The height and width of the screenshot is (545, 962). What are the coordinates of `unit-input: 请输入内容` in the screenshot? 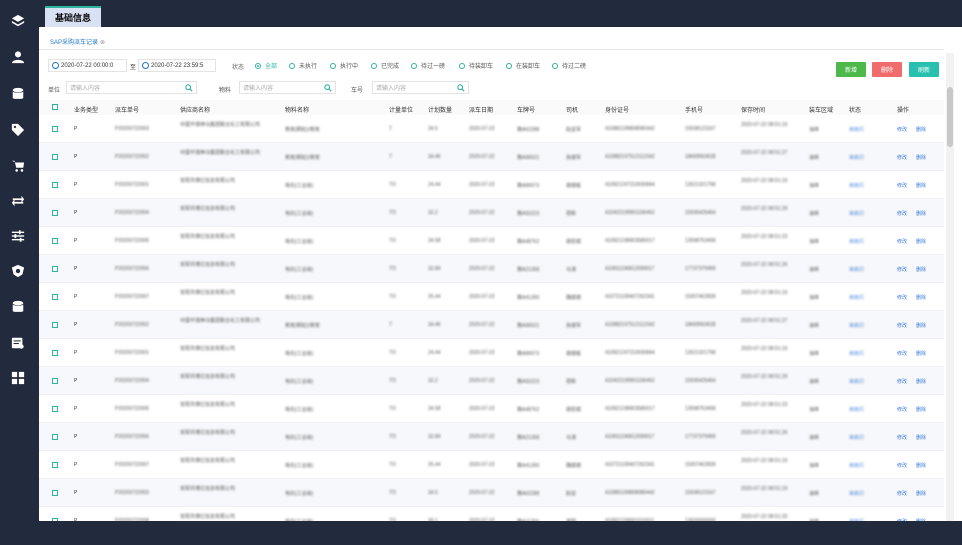 It's located at (131, 87).